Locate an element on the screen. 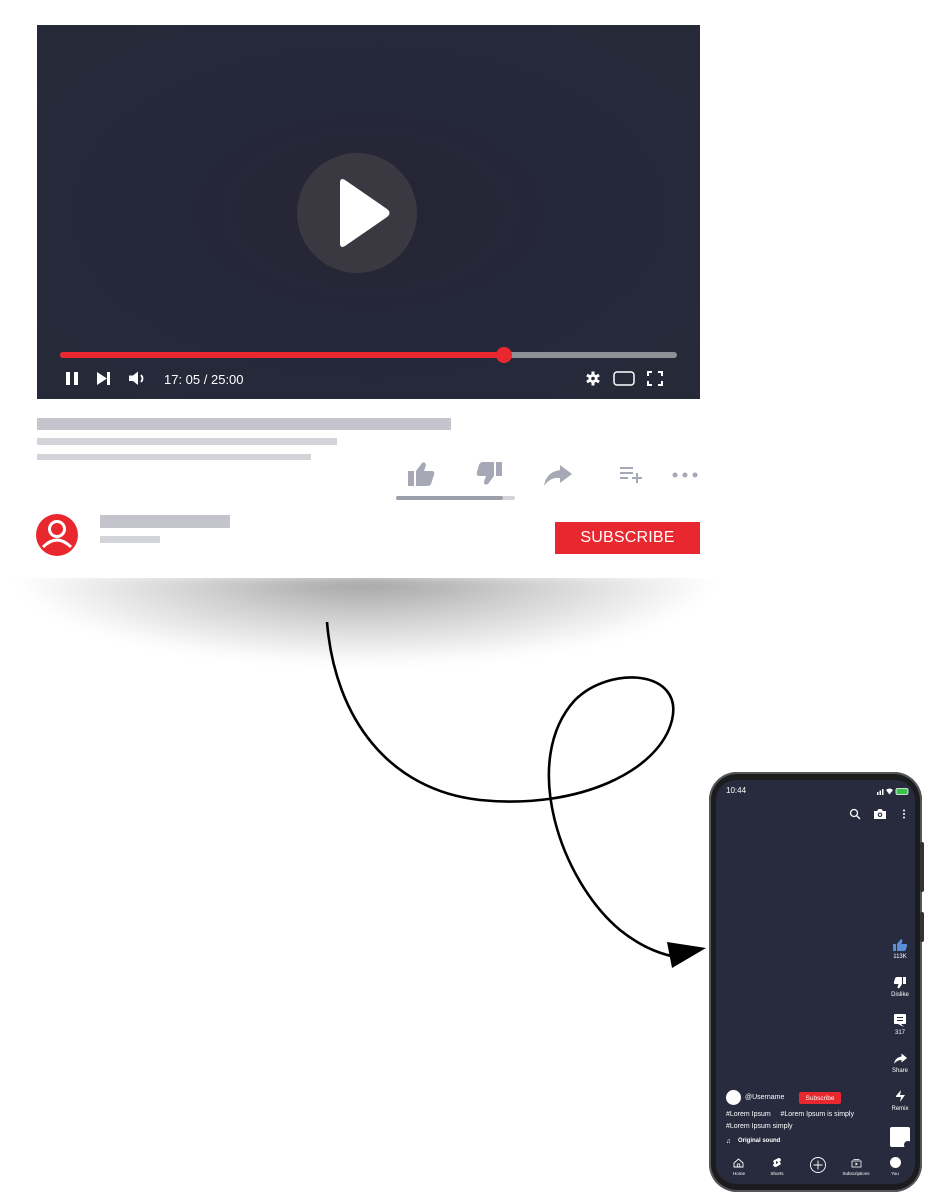  hashtags: #Lorem Ipsum #Lorem Ipsum is simply is located at coordinates (790, 1114).